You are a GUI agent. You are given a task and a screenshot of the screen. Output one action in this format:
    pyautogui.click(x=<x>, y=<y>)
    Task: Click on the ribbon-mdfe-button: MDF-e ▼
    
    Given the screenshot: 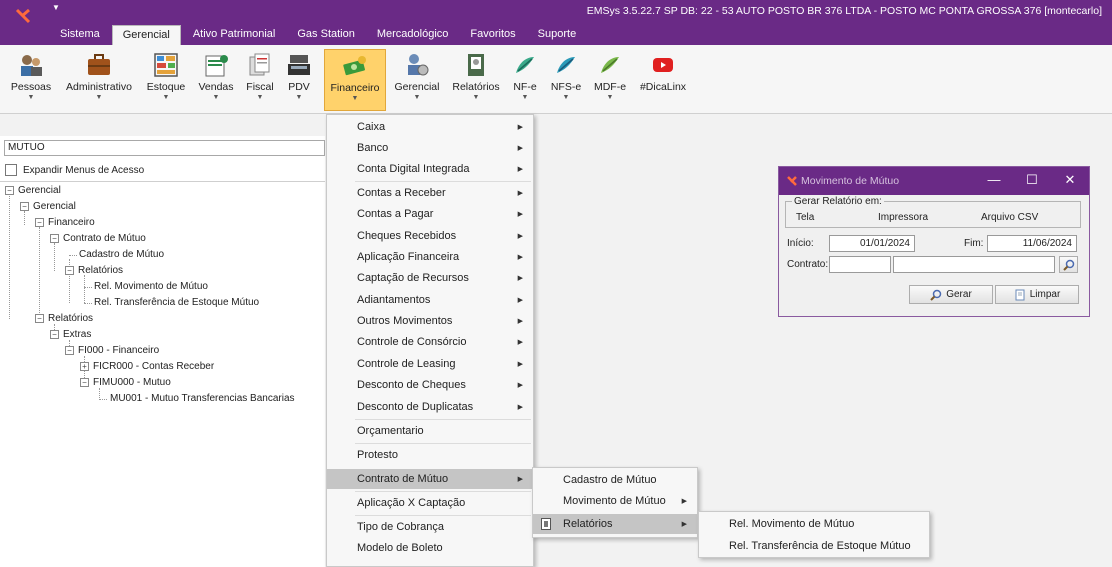 What is the action you would take?
    pyautogui.click(x=610, y=80)
    